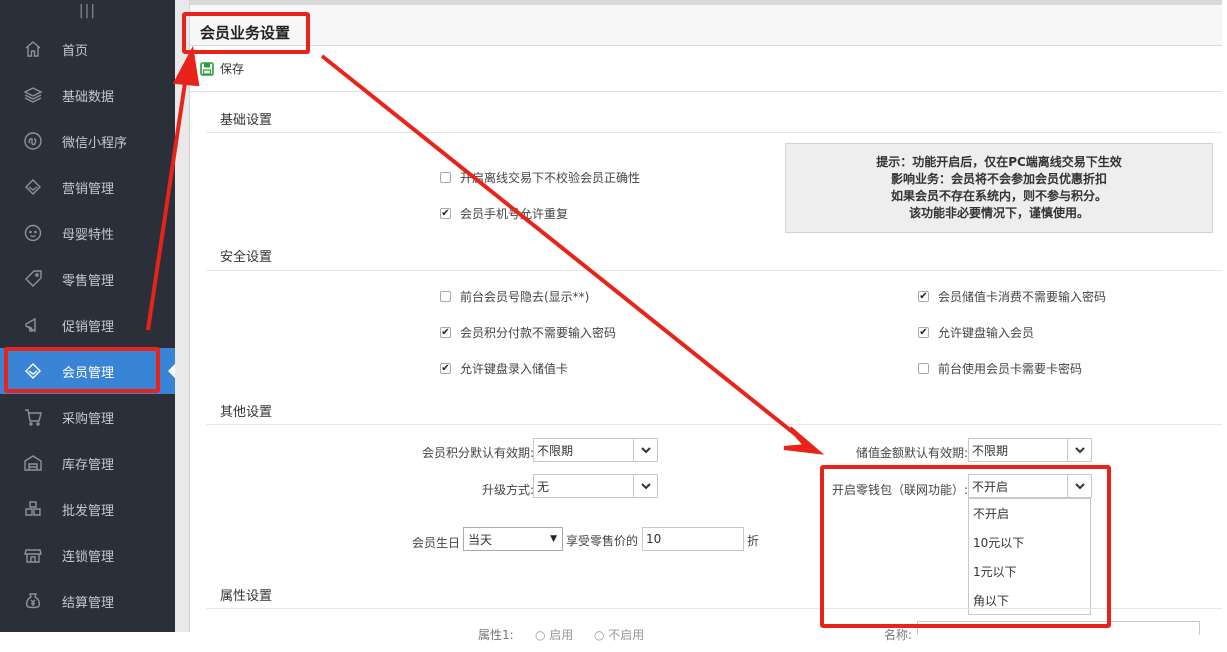  I want to click on stored-validity-select: 不限期, so click(1030, 450).